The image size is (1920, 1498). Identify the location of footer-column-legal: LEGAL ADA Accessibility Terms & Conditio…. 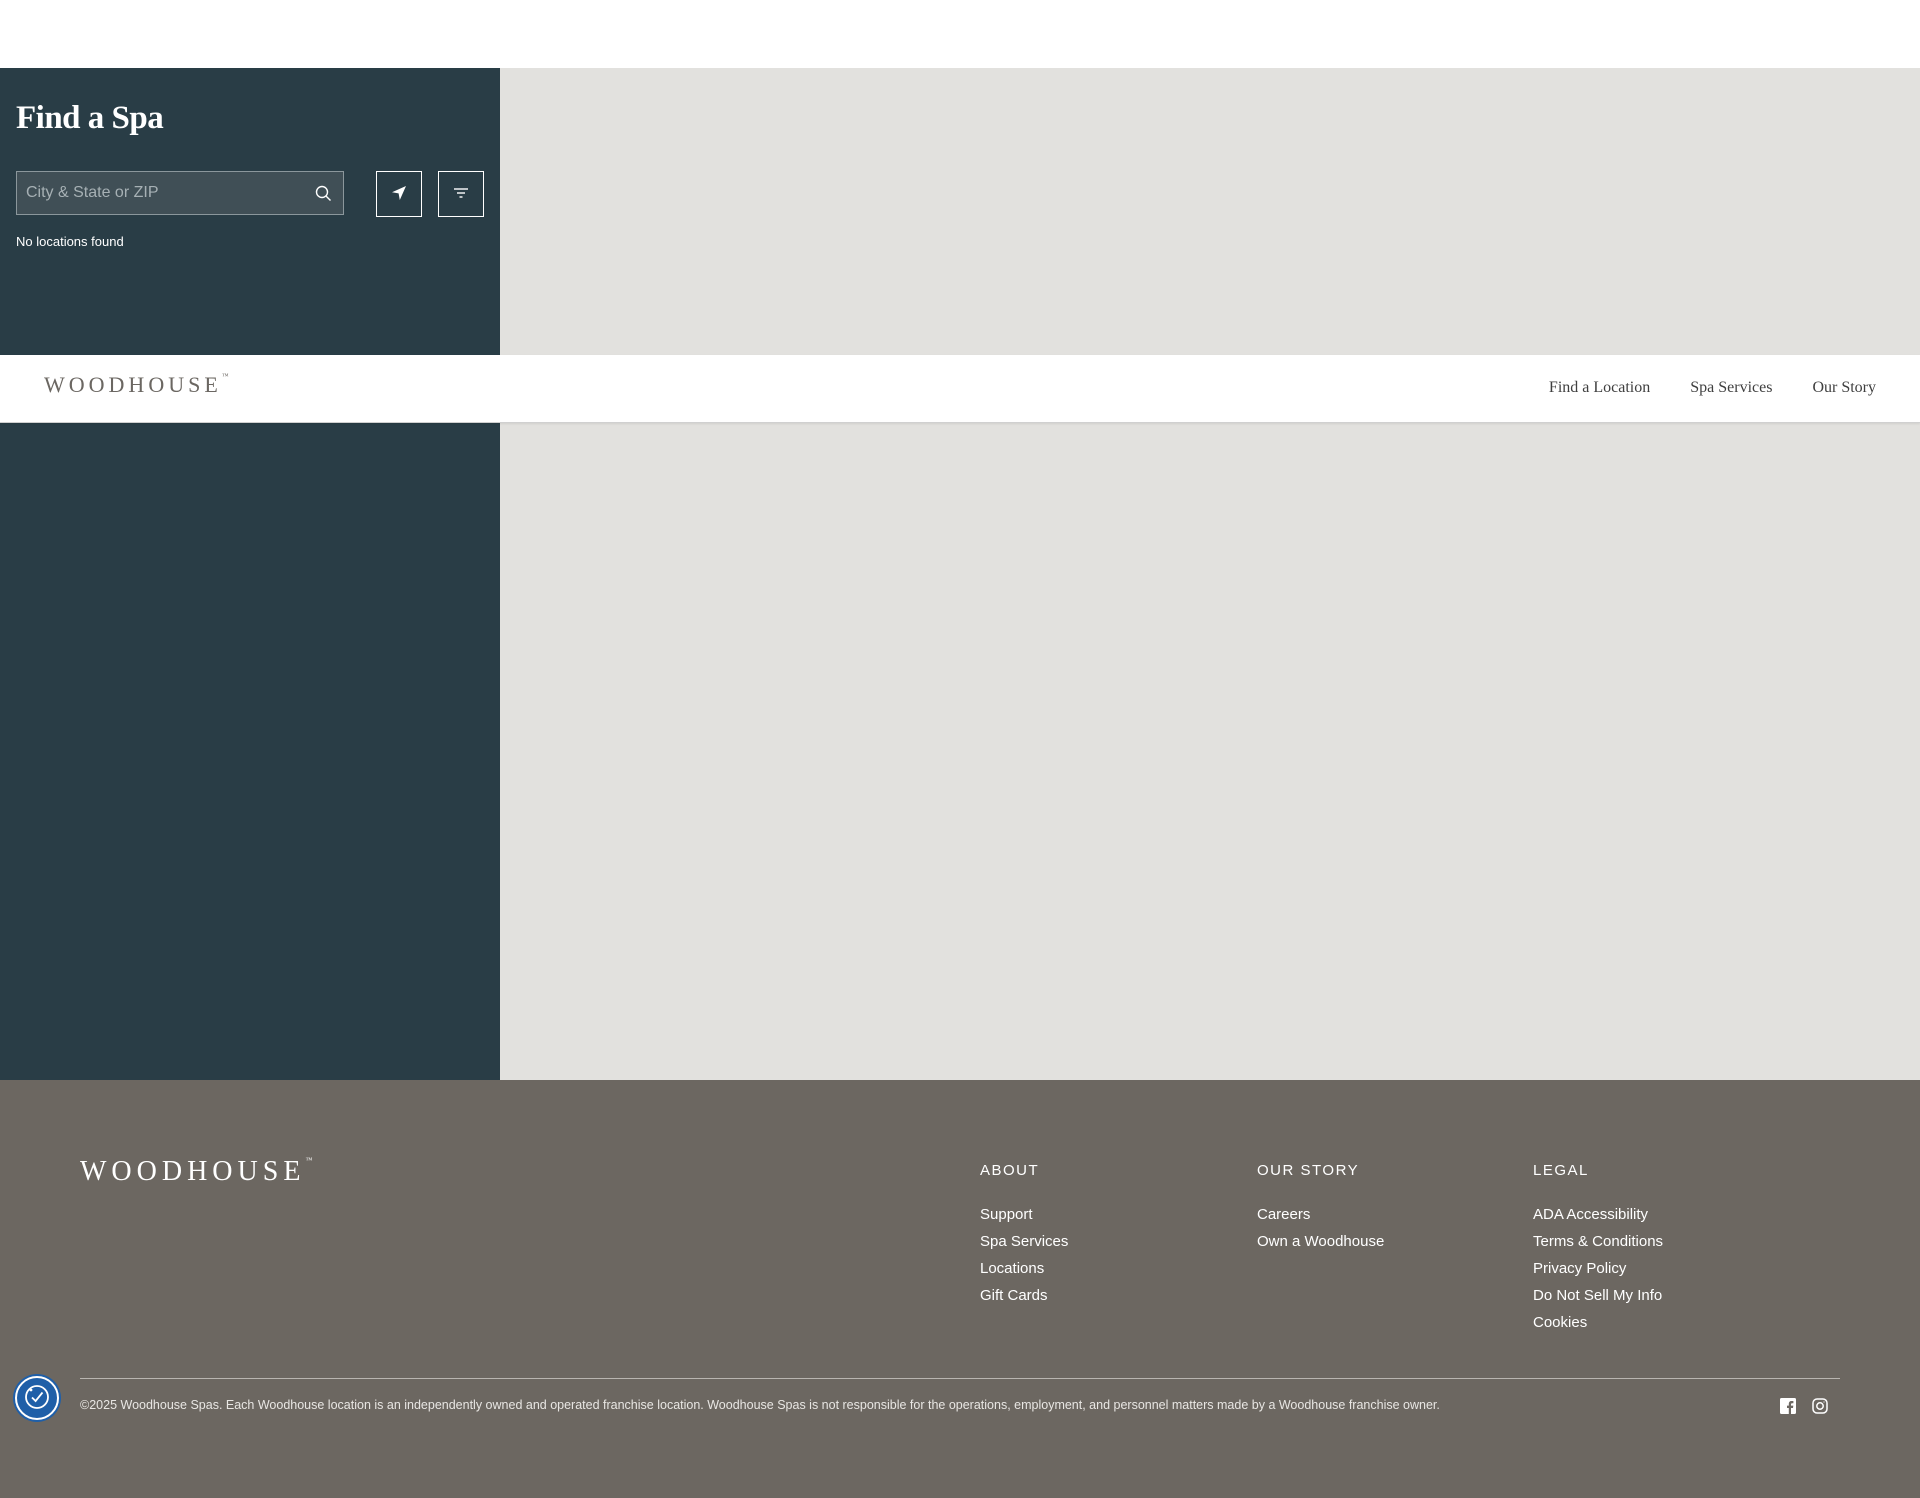
(1598, 1249).